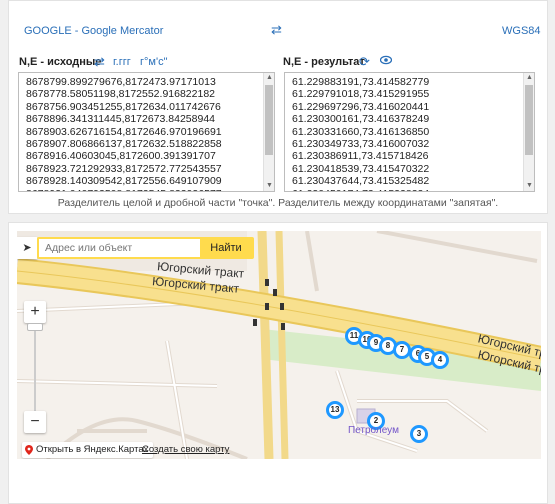 Image resolution: width=555 pixels, height=504 pixels. What do you see at coordinates (361, 144) in the screenshot?
I see `coordinate-line: 61.230349733,73.416007032` at bounding box center [361, 144].